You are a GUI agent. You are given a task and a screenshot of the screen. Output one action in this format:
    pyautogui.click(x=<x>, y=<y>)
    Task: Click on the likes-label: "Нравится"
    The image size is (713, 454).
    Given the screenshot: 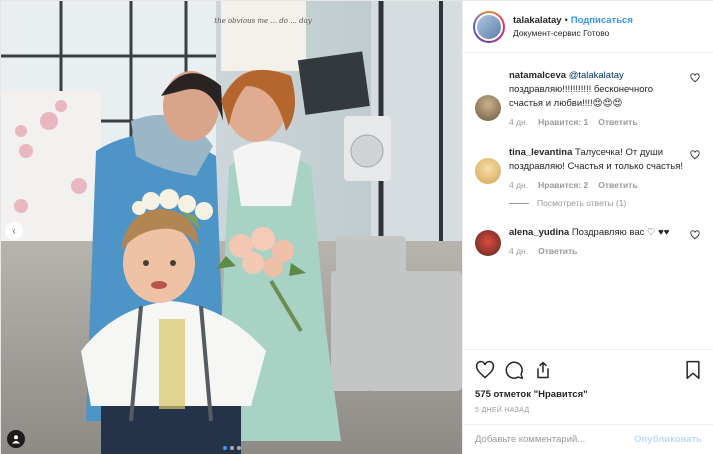 What is the action you would take?
    pyautogui.click(x=560, y=394)
    